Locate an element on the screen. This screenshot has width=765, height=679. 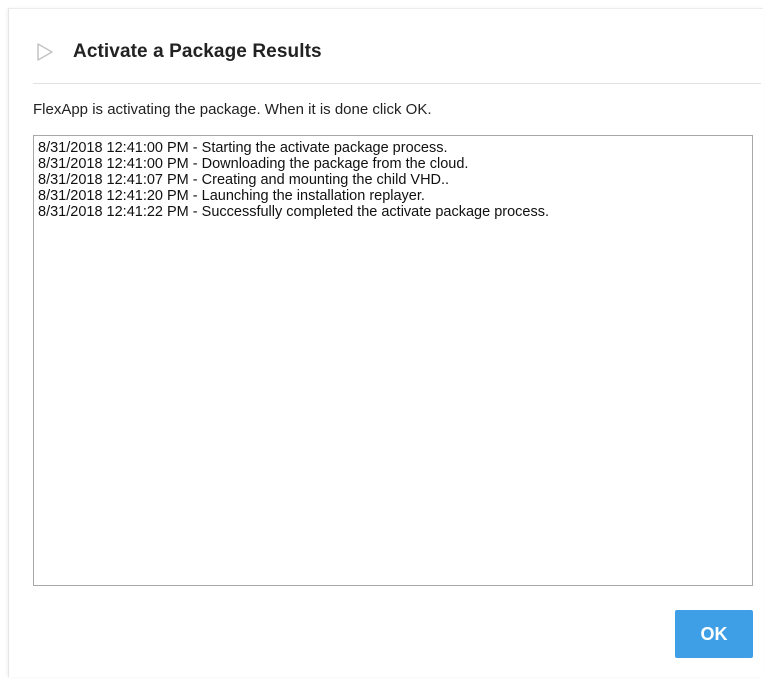
ok-button: OK is located at coordinates (714, 634).